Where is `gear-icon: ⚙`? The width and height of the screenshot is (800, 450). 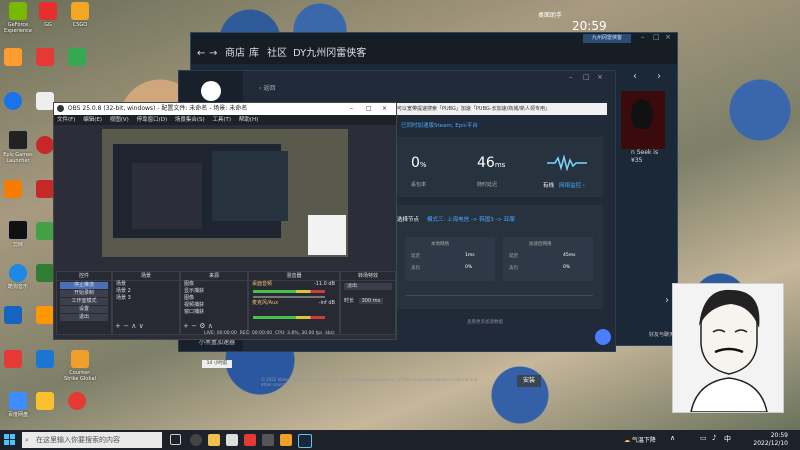 gear-icon: ⚙ is located at coordinates (202, 326).